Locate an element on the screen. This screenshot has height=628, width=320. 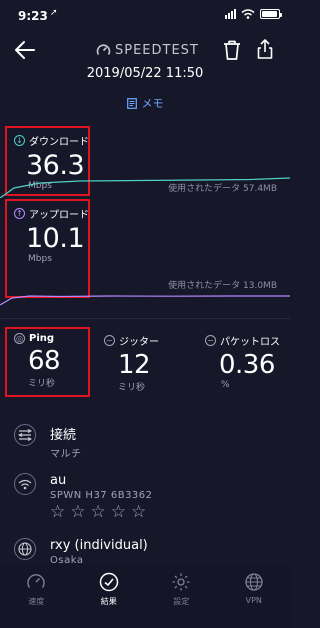
packet-loss-unit: % is located at coordinates (225, 385).